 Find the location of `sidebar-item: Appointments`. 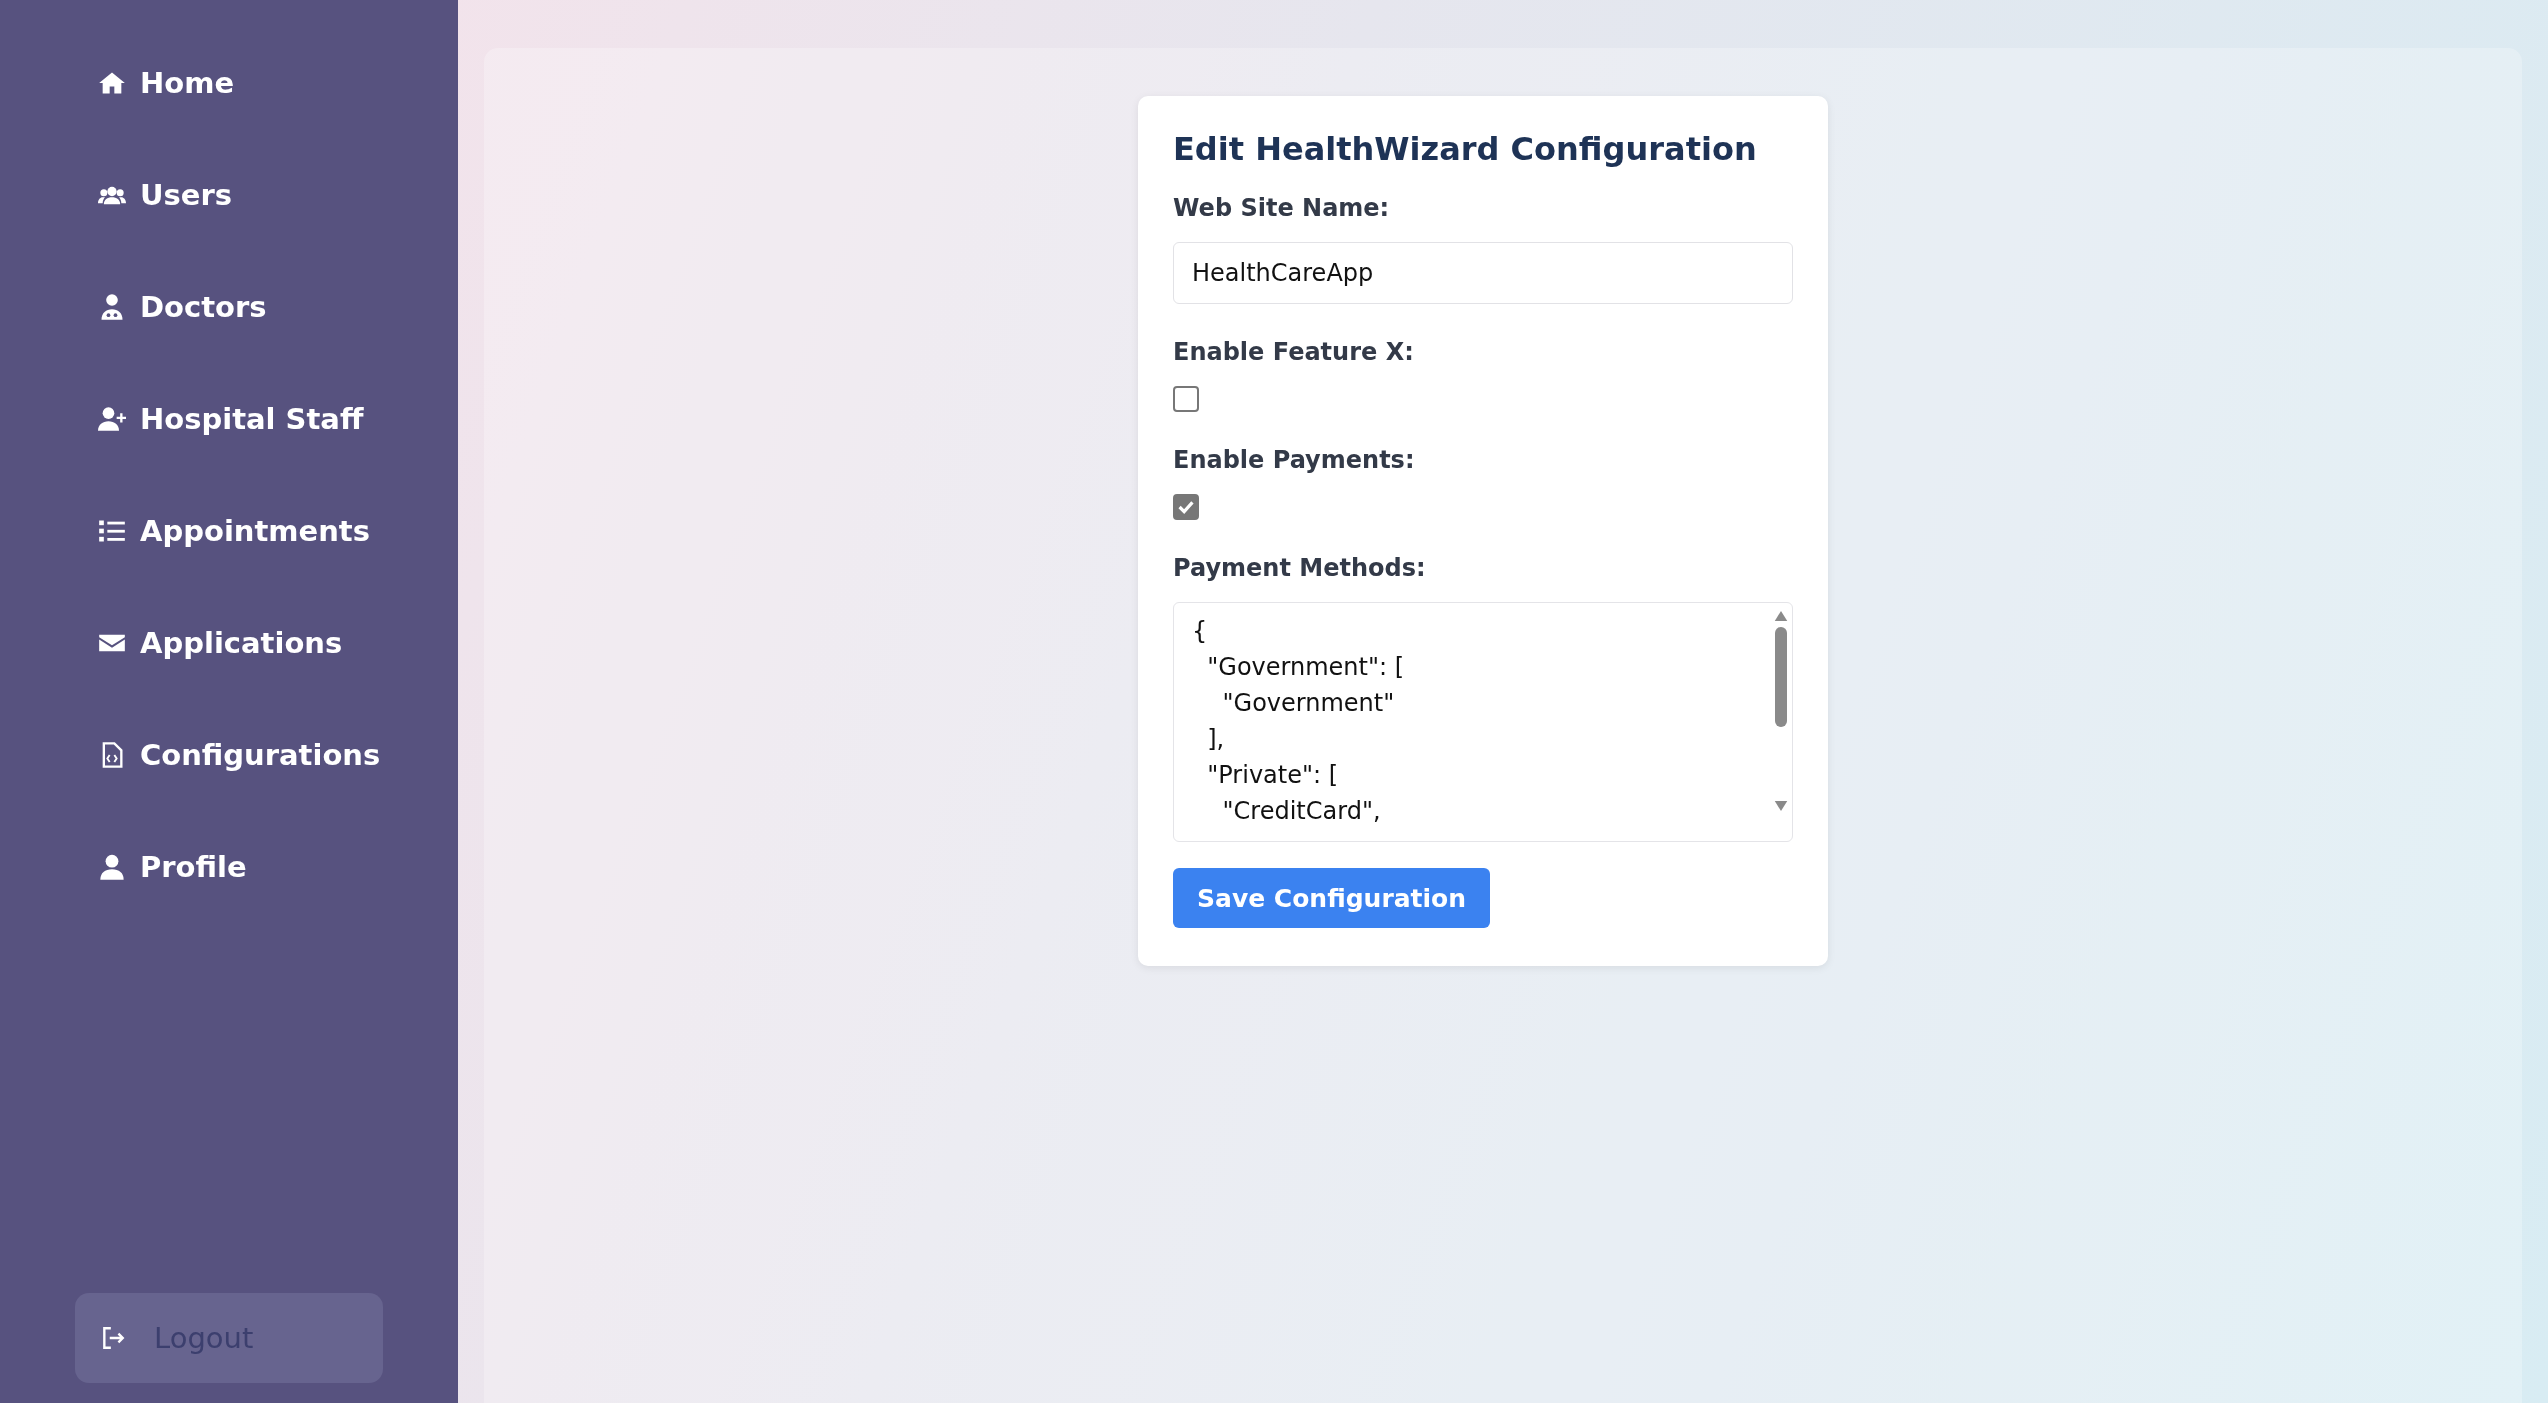

sidebar-item: Appointments is located at coordinates (278, 531).